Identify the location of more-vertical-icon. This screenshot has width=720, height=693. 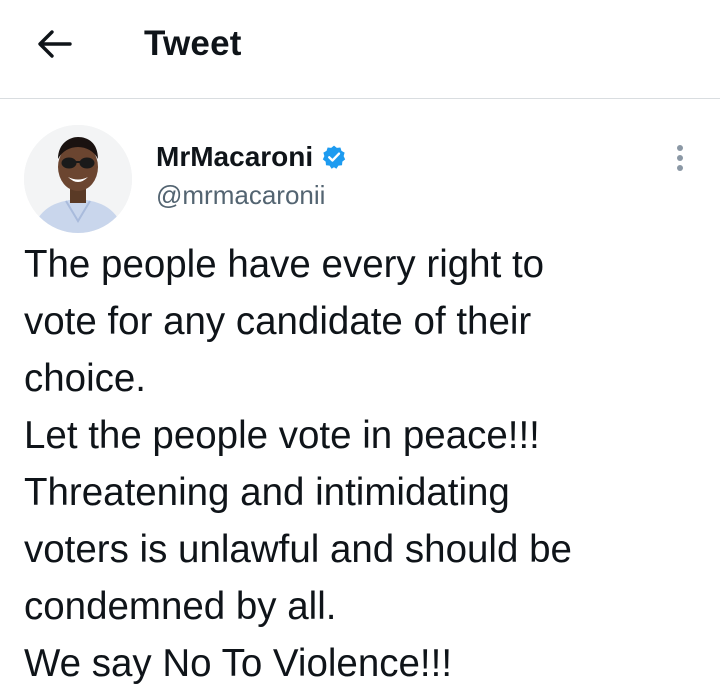
(680, 158).